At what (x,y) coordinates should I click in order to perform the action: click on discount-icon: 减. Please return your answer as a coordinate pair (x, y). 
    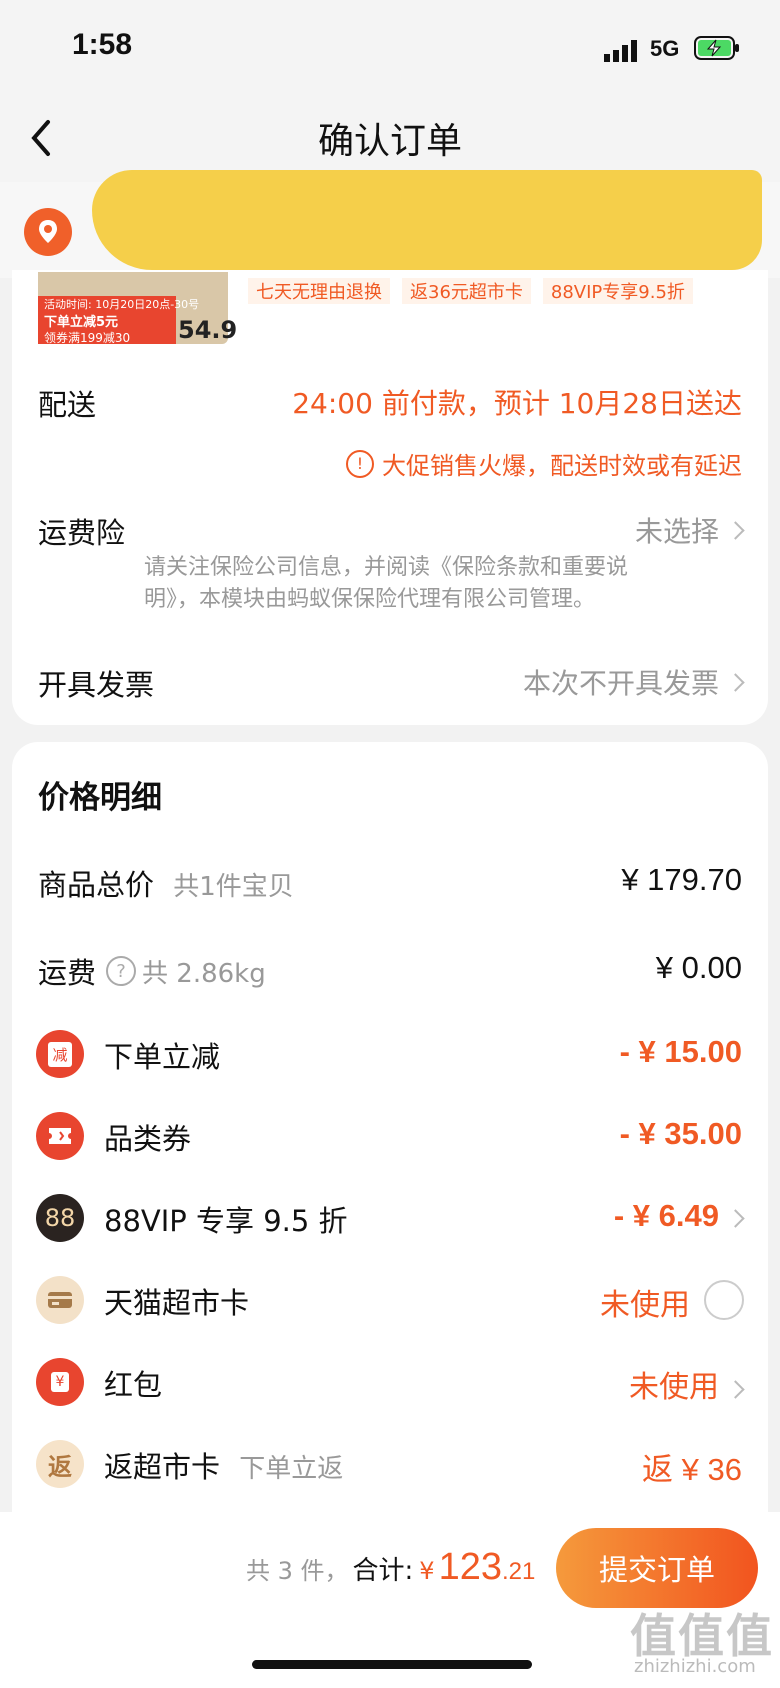
    Looking at the image, I should click on (60, 1054).